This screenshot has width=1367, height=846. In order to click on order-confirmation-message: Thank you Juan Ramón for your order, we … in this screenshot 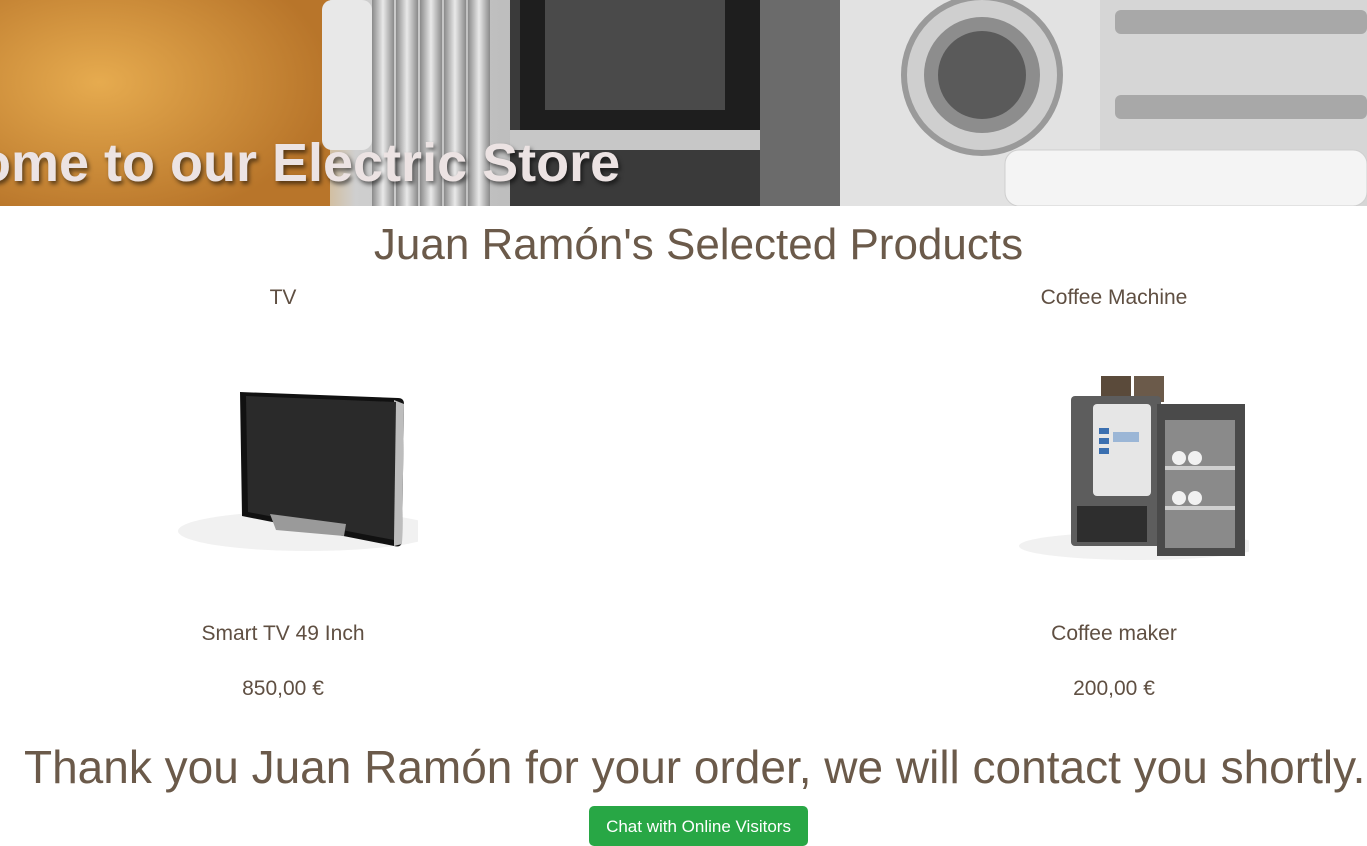, I will do `click(695, 767)`.